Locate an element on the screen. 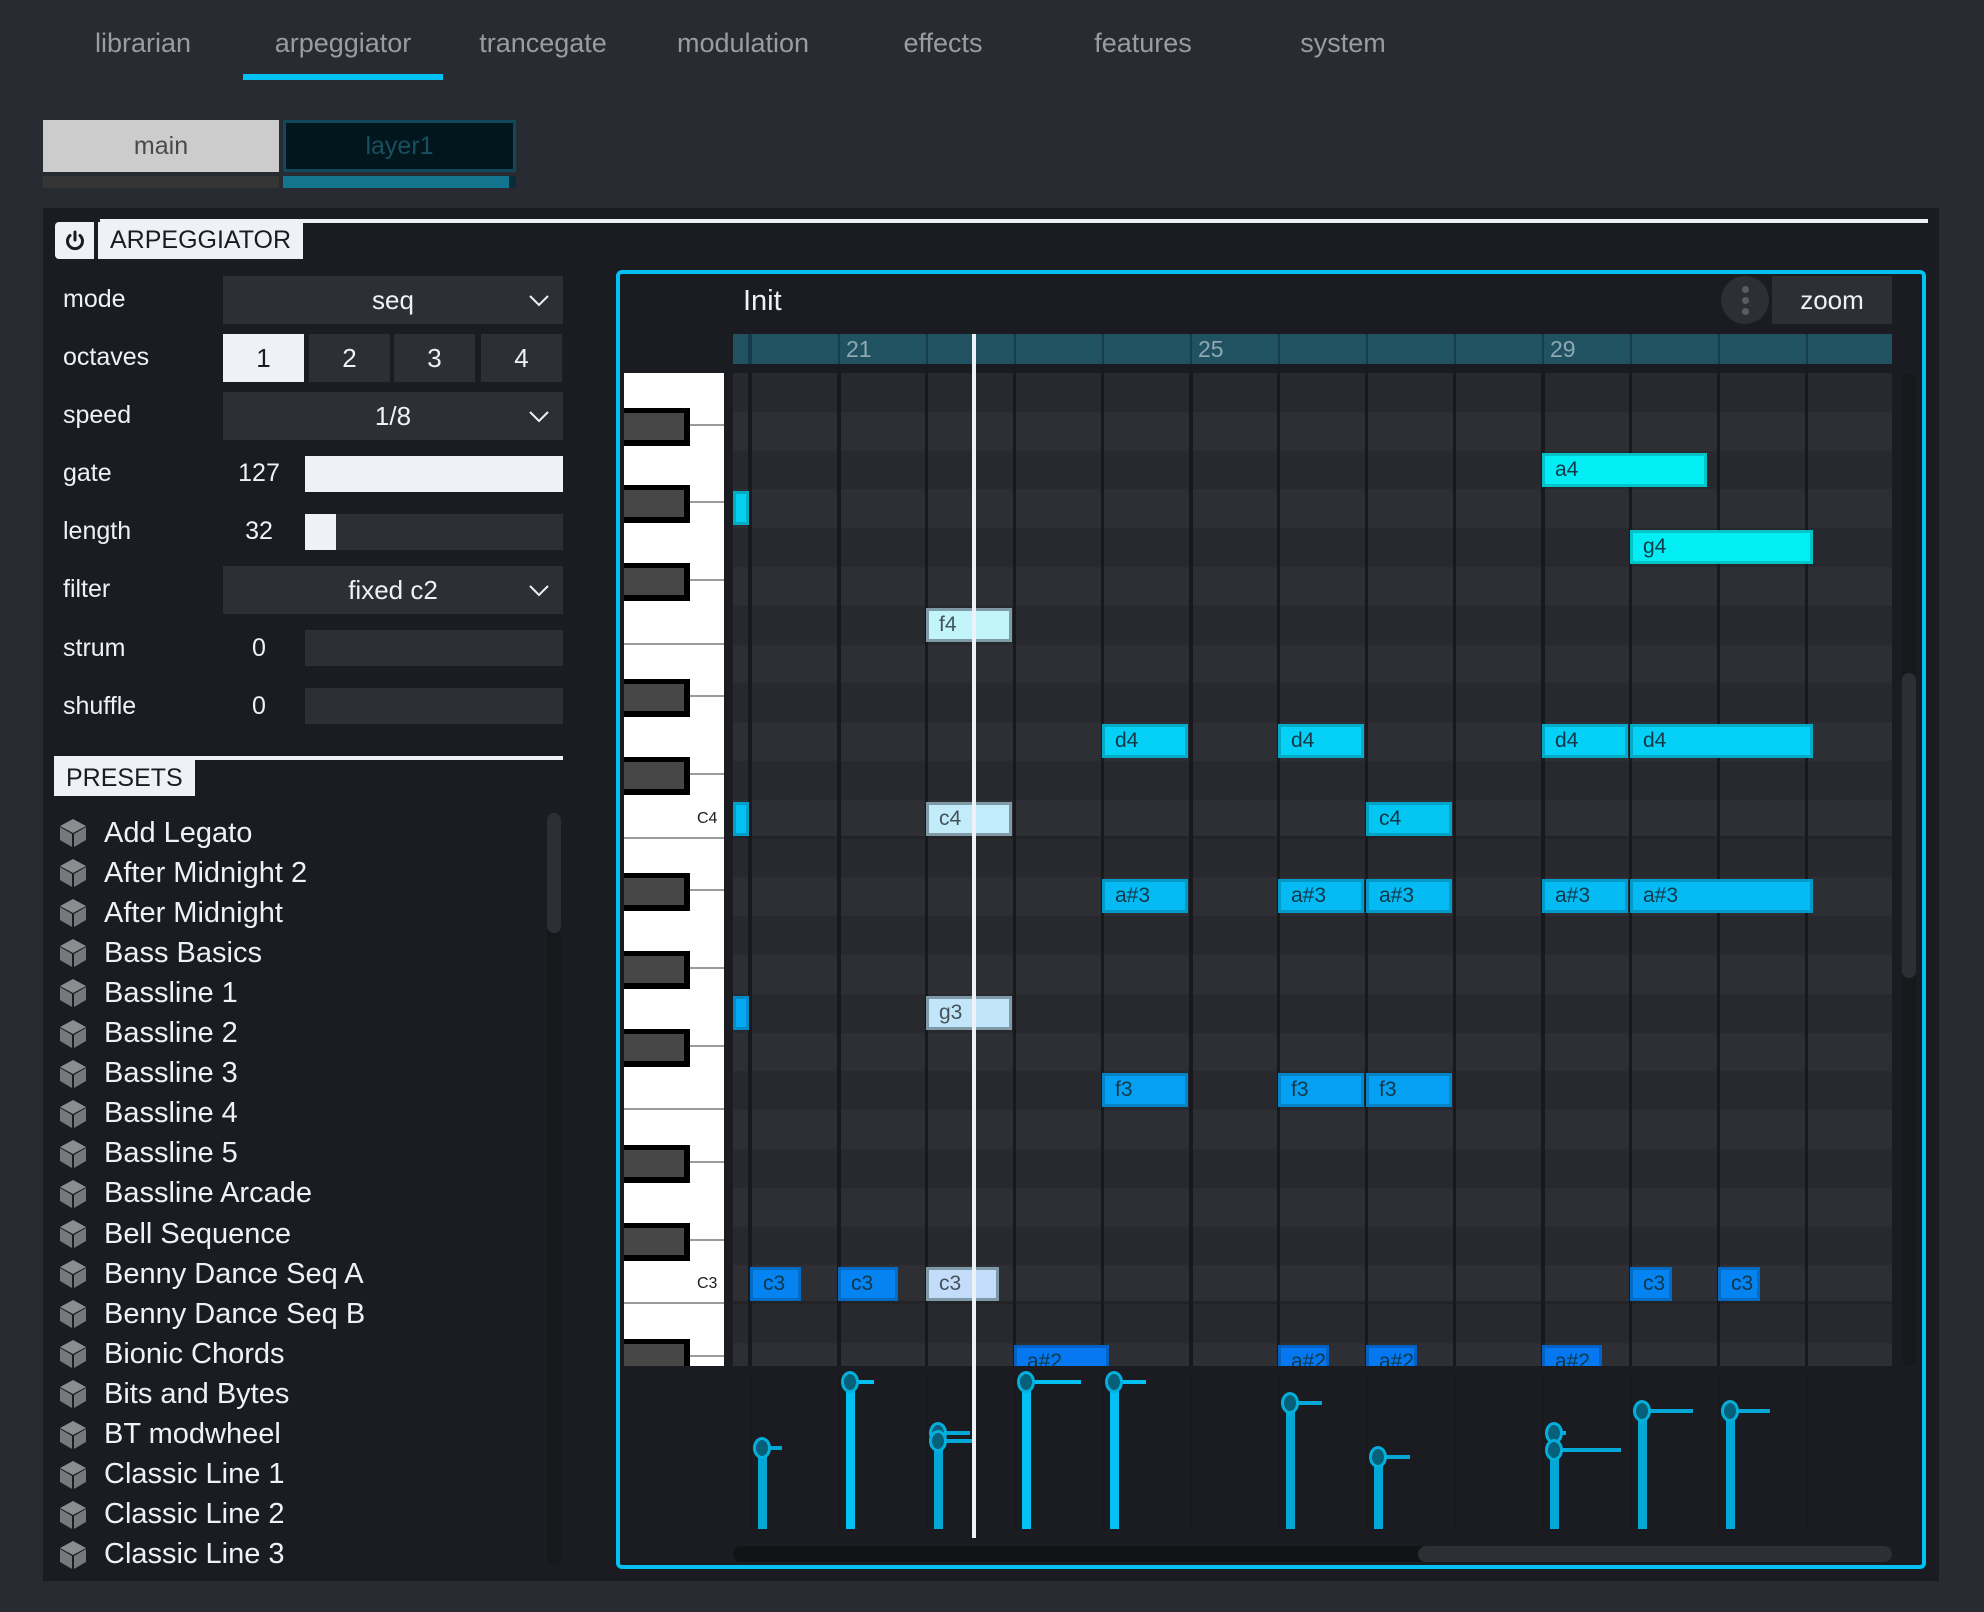  layer-main-button: main is located at coordinates (161, 146).